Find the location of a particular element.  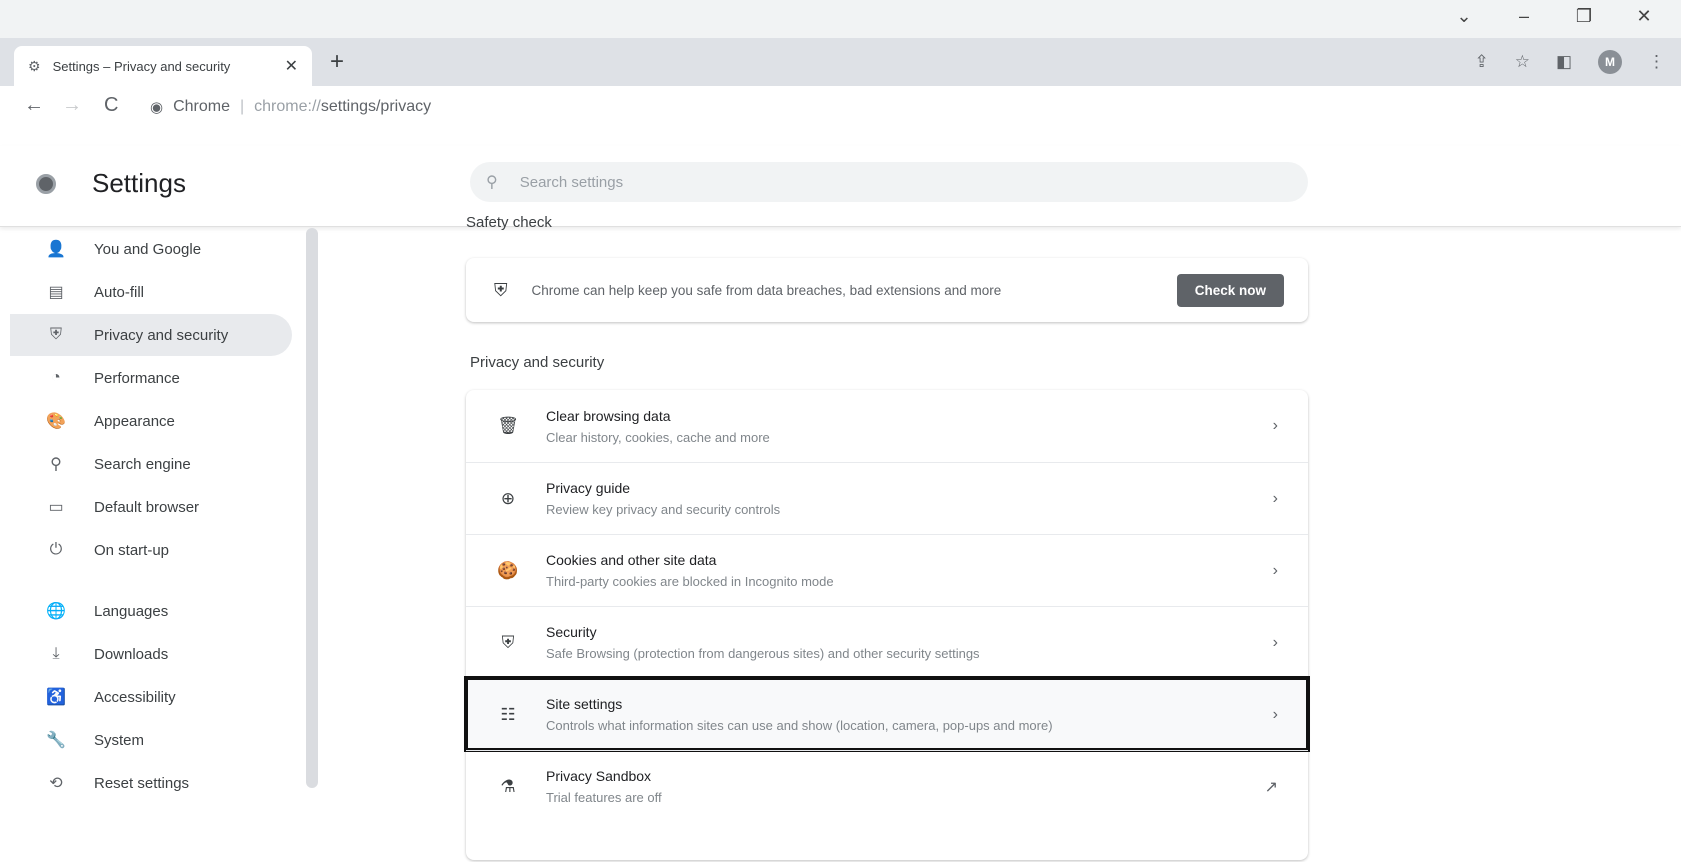

browser-icon: ▭ is located at coordinates (56, 507).